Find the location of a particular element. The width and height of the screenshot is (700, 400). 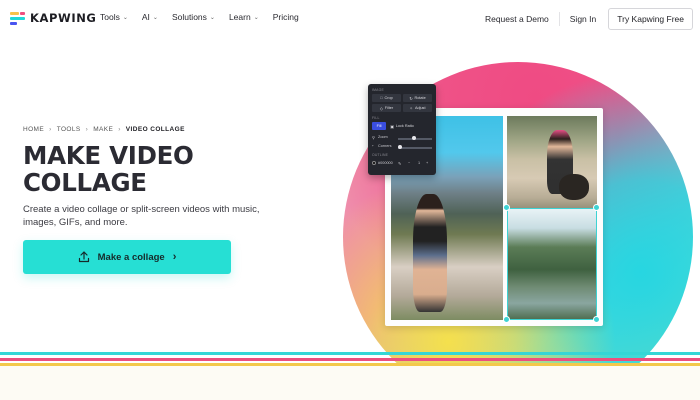

breadcrumb-tools: TOOLS is located at coordinates (69, 129).